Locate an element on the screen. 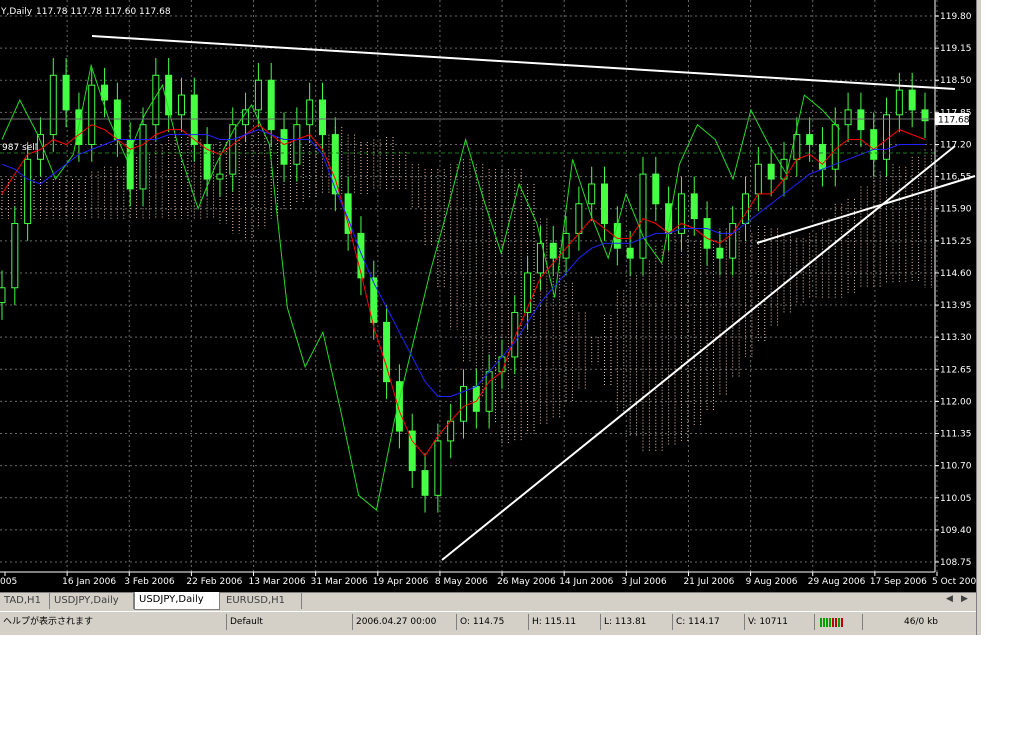 The width and height of the screenshot is (1023, 740). order-label: 987 sell is located at coordinates (19, 148).